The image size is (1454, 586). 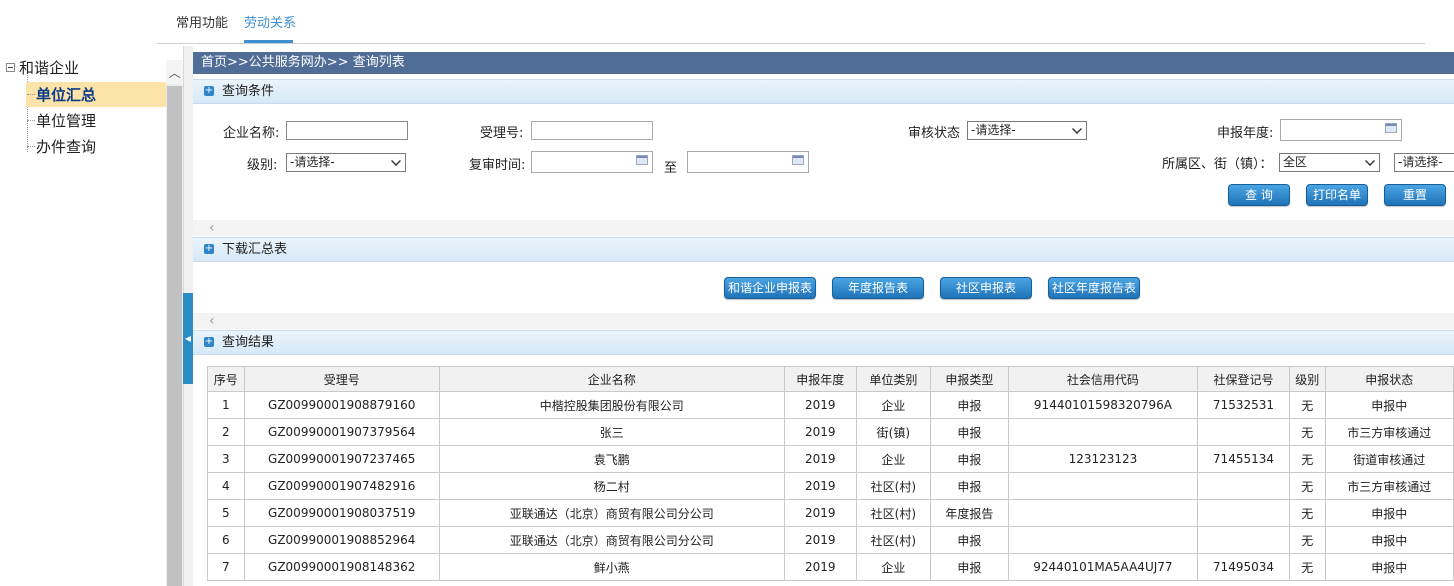 What do you see at coordinates (226, 567) in the screenshot?
I see `table-cell: 7` at bounding box center [226, 567].